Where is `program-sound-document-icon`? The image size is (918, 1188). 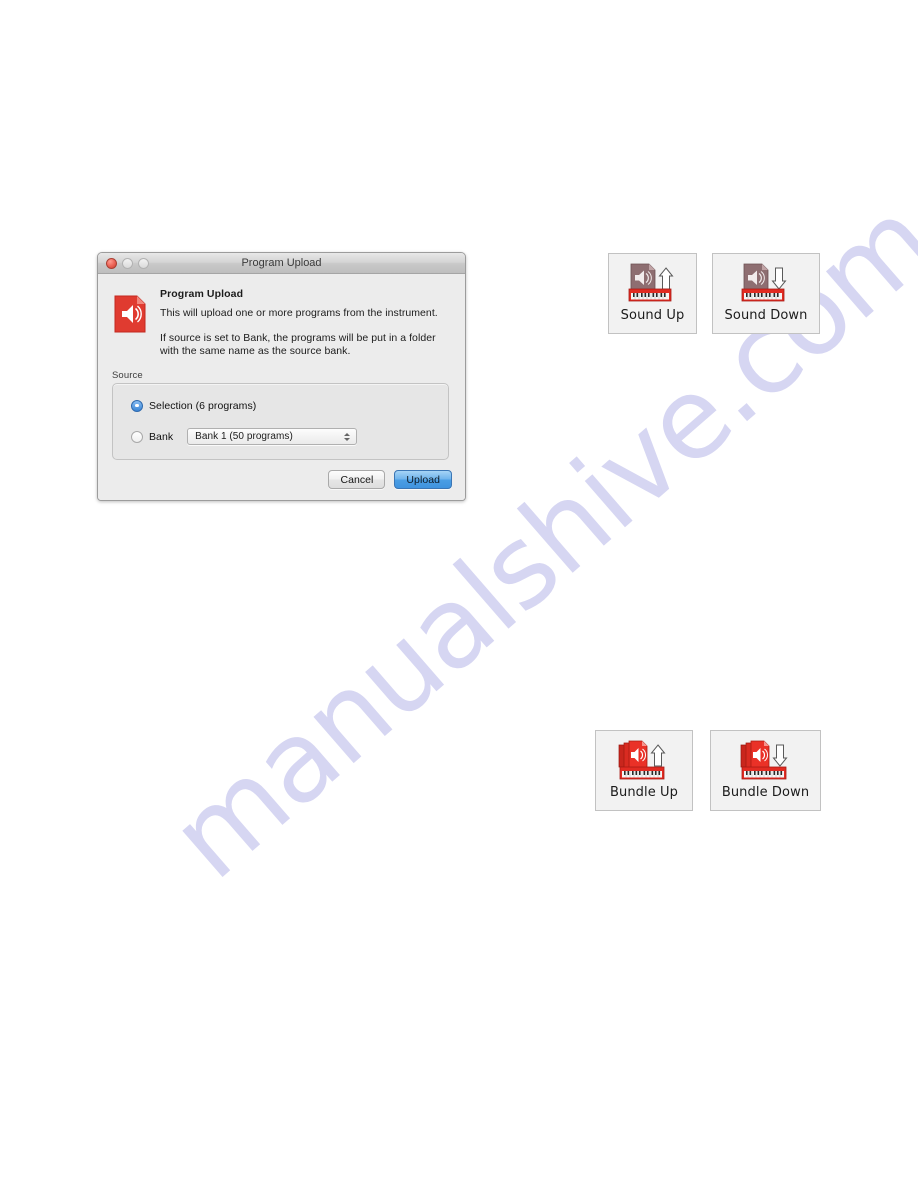
program-sound-document-icon is located at coordinates (130, 314).